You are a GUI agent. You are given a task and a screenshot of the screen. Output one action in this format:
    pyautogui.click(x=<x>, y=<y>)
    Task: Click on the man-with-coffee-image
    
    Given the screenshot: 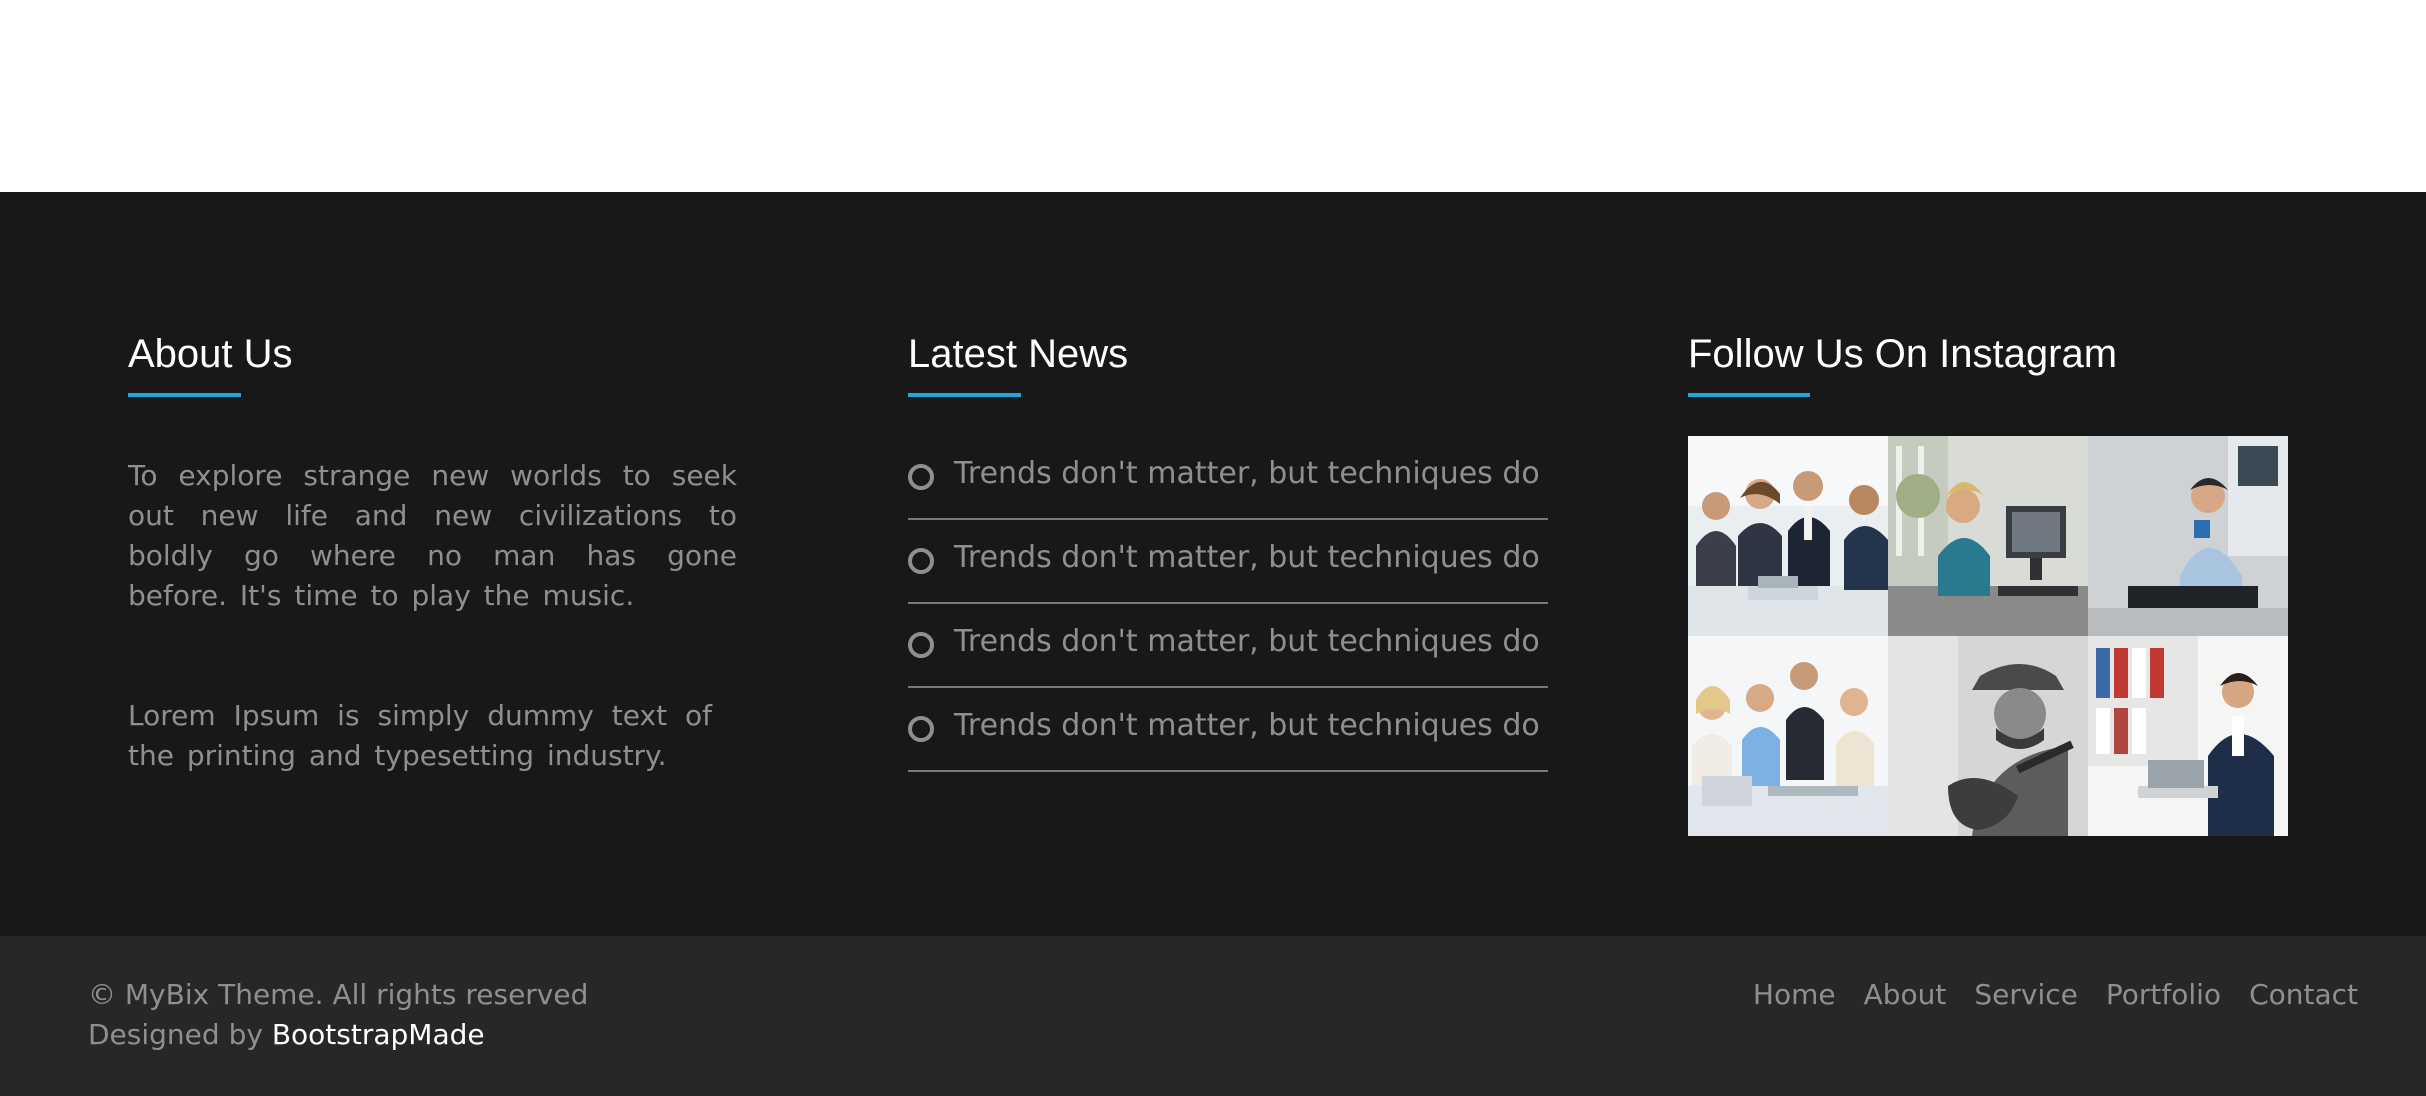 What is the action you would take?
    pyautogui.click(x=2188, y=536)
    